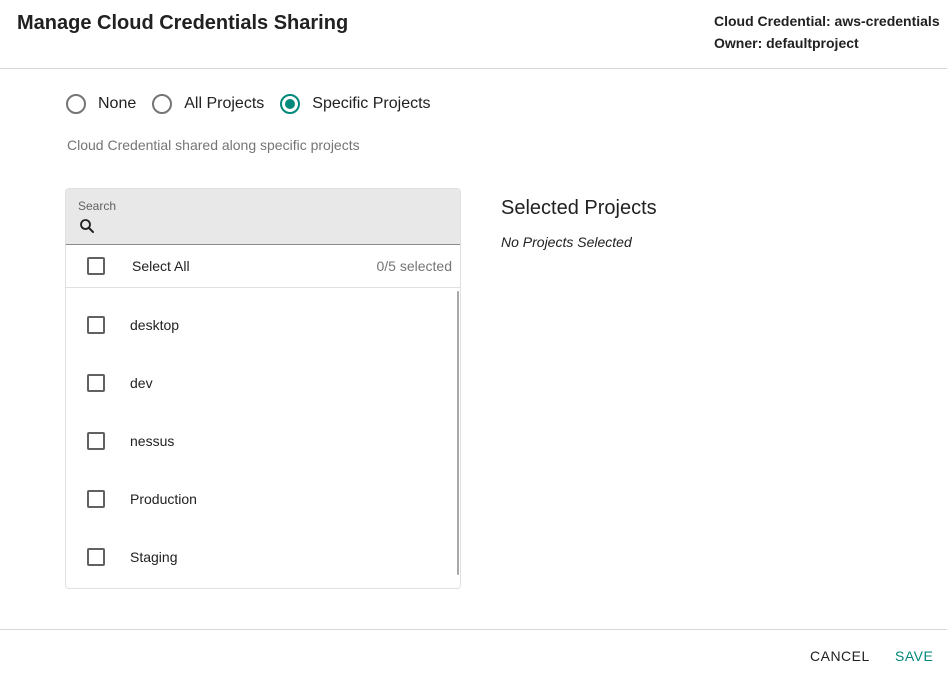 The image size is (947, 676). I want to click on list-item: Staging, so click(262, 557).